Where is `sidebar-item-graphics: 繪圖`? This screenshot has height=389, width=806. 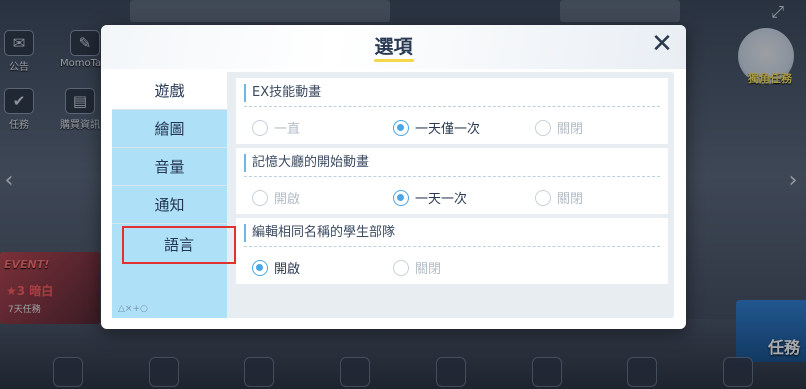
sidebar-item-graphics: 繪圖 is located at coordinates (169, 129).